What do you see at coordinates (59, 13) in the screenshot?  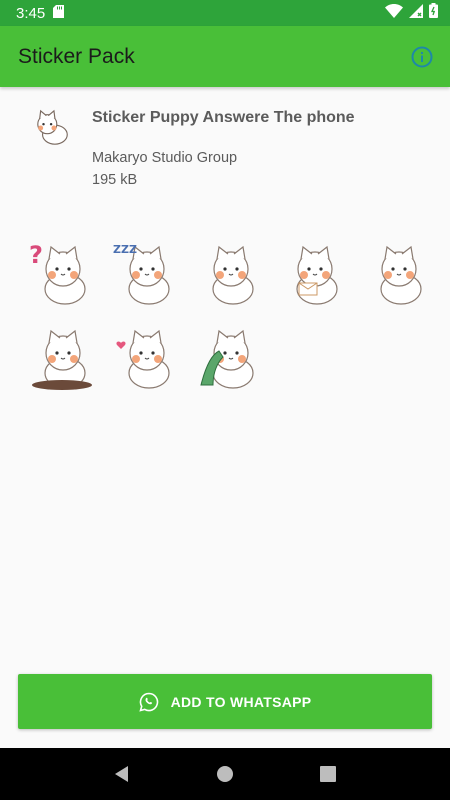 I see `sd-card-icon` at bounding box center [59, 13].